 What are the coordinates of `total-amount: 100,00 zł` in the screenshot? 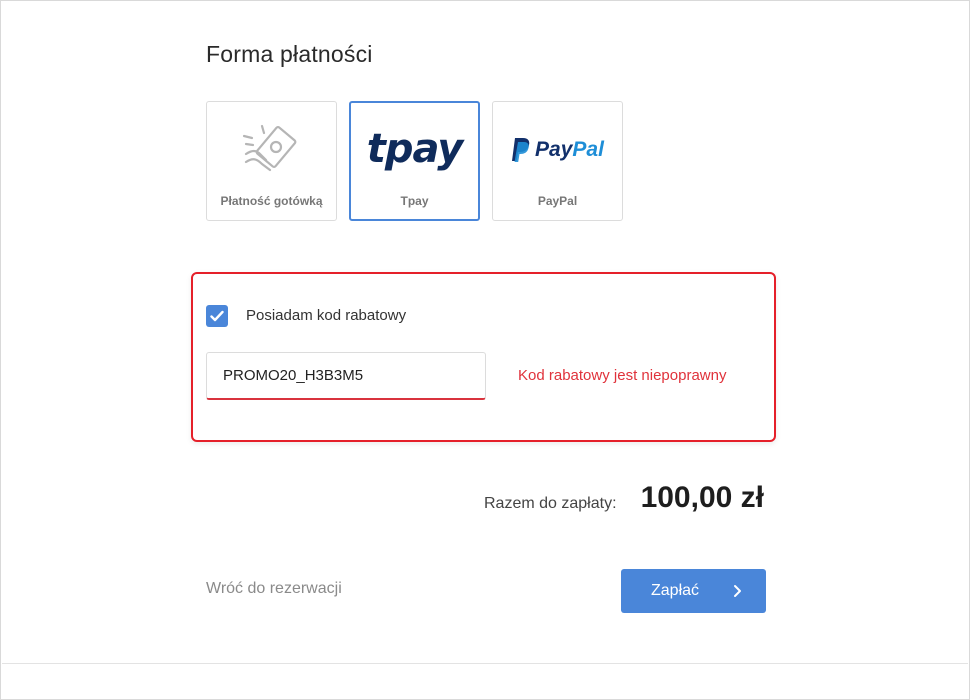 It's located at (702, 497).